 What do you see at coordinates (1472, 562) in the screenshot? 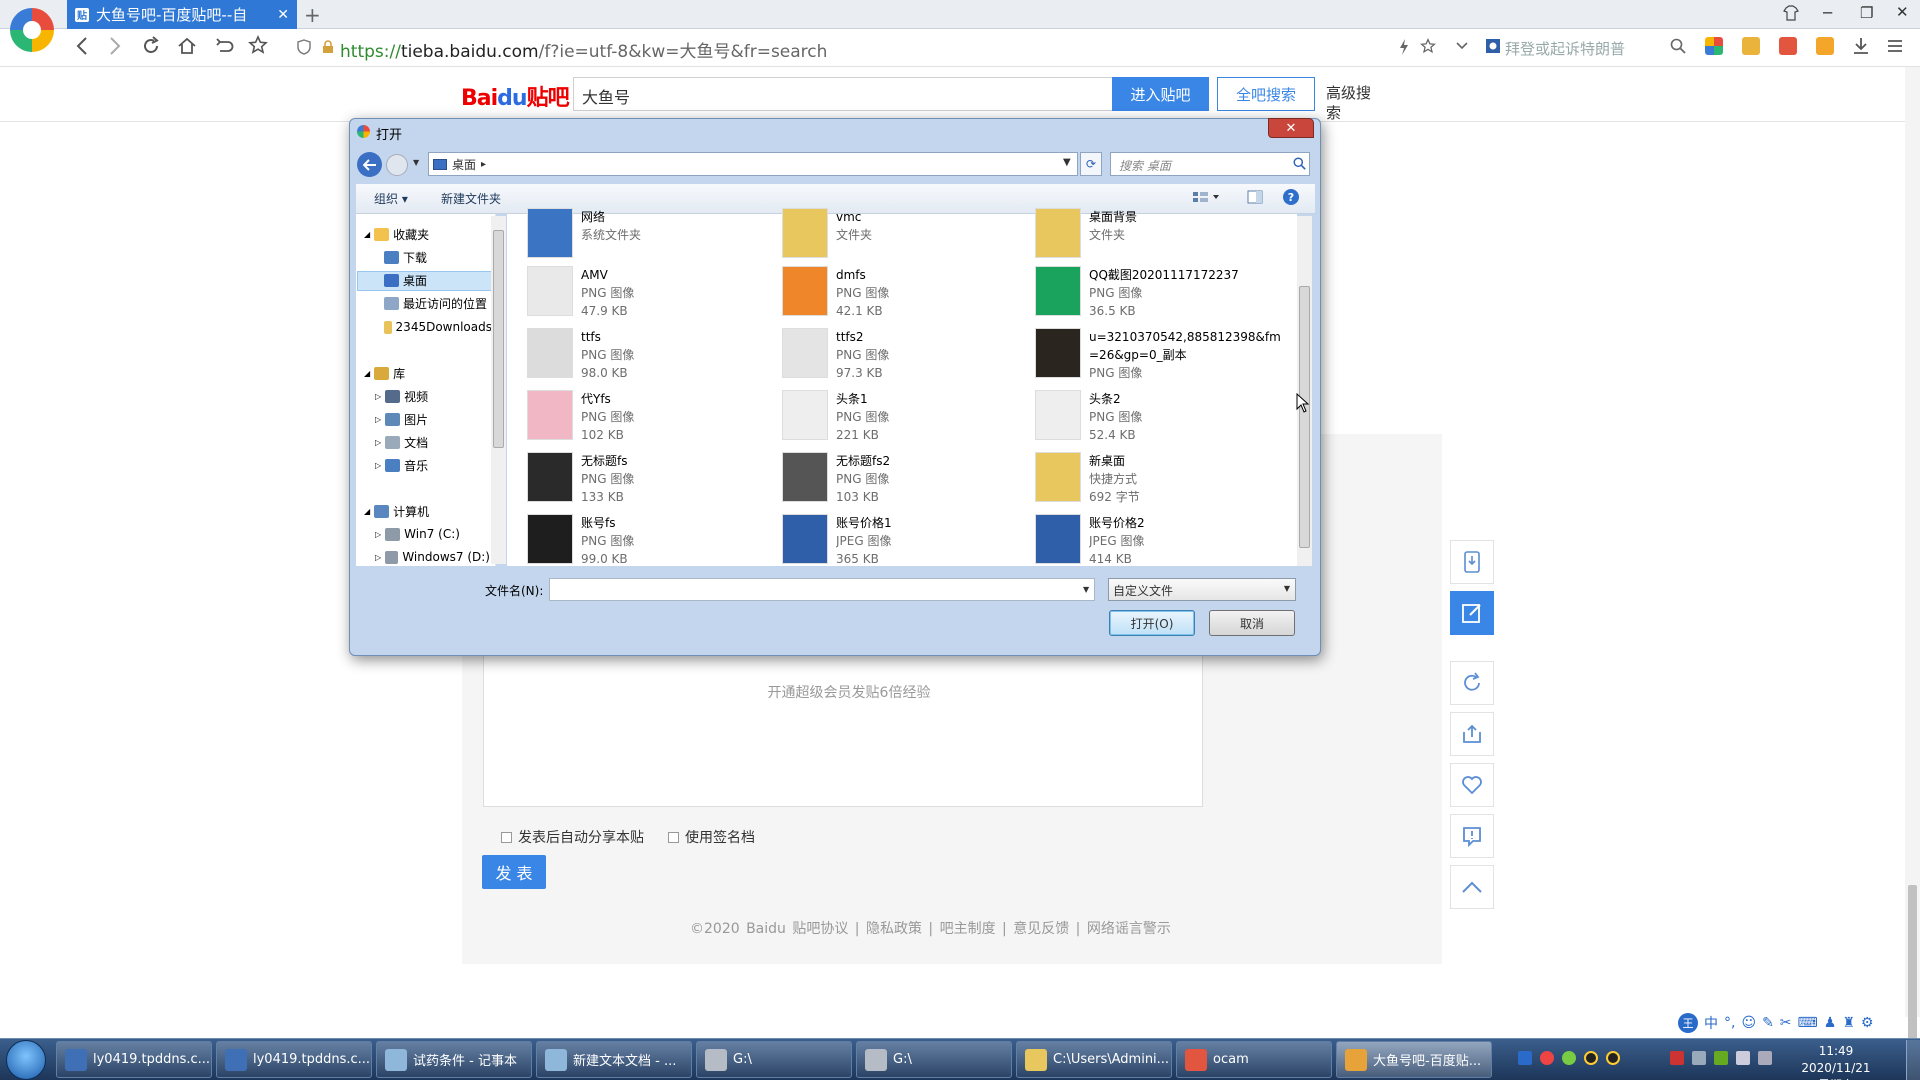
I see `download-app-button` at bounding box center [1472, 562].